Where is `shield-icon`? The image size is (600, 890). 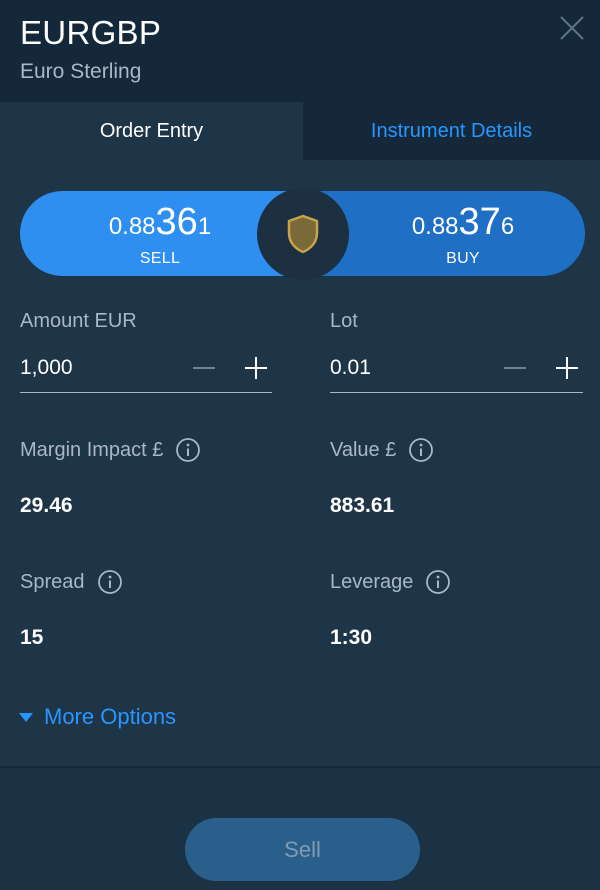 shield-icon is located at coordinates (303, 234).